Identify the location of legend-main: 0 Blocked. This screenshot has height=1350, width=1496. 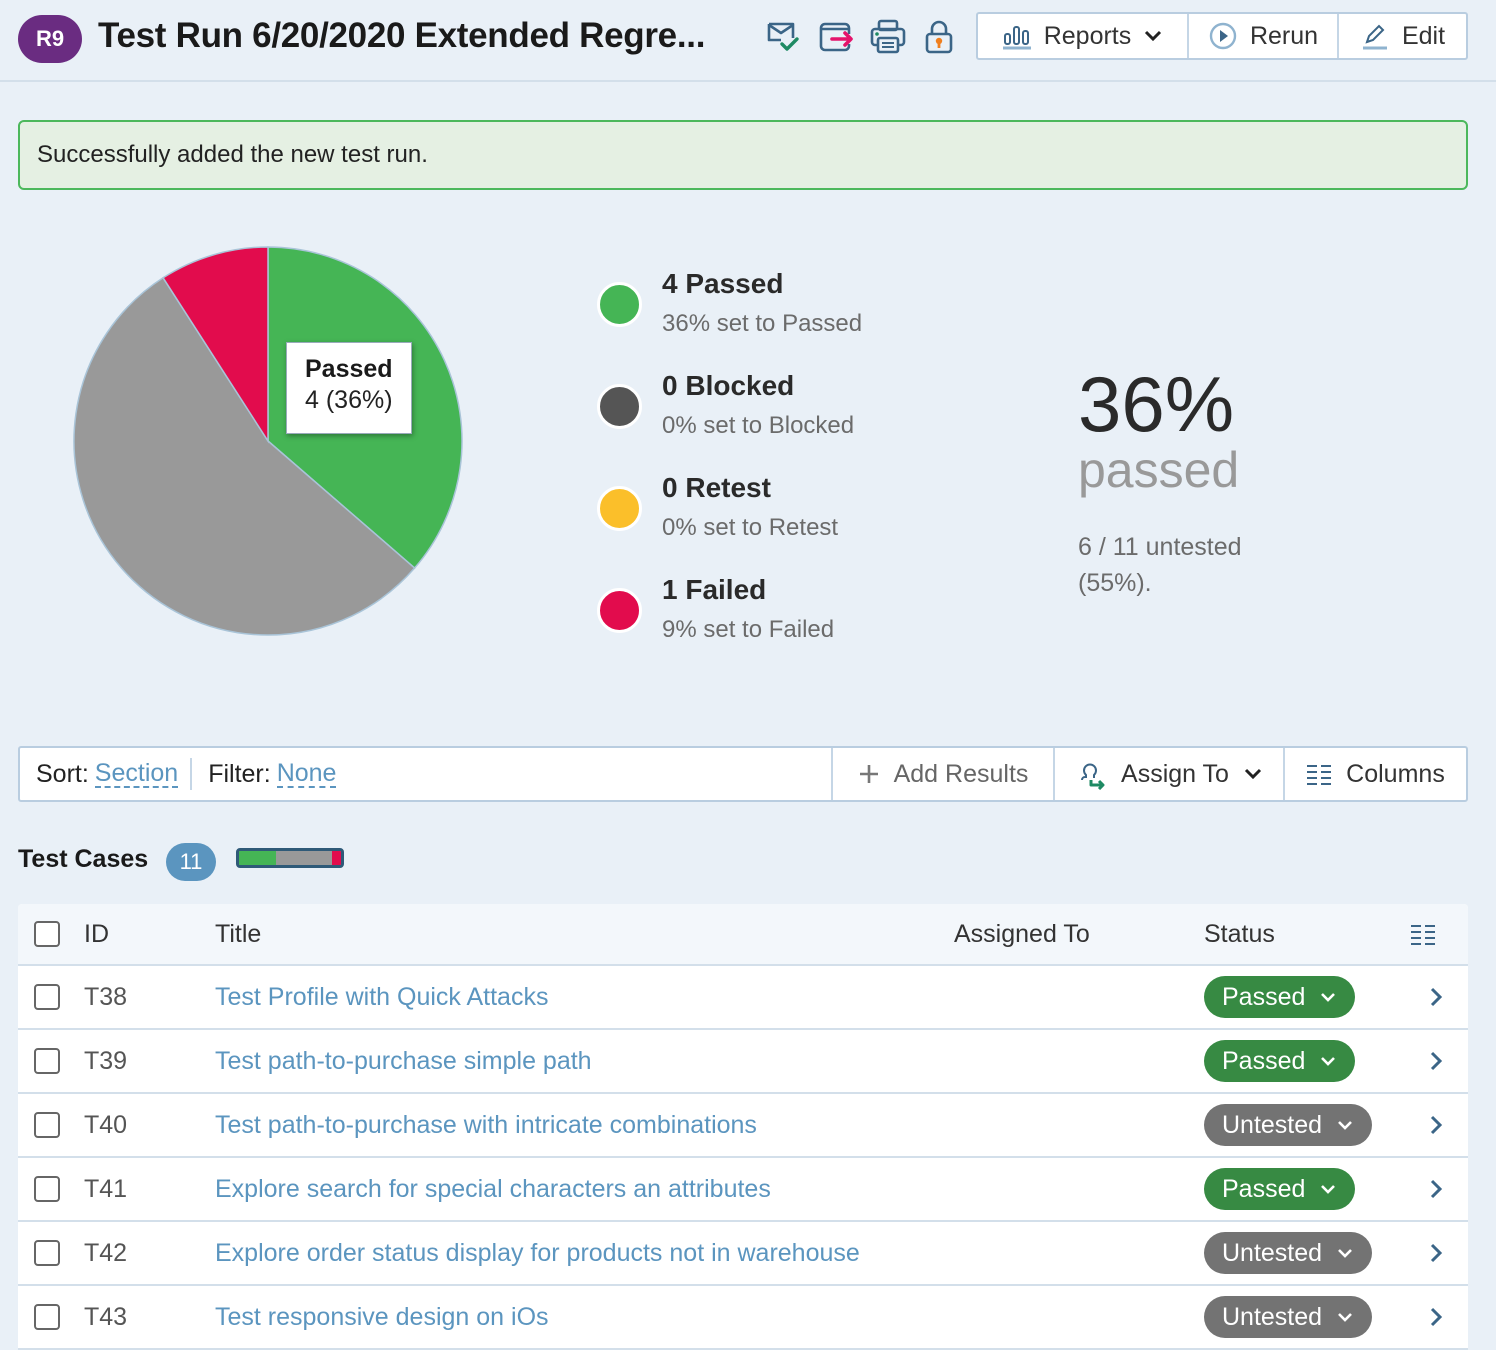
(728, 385).